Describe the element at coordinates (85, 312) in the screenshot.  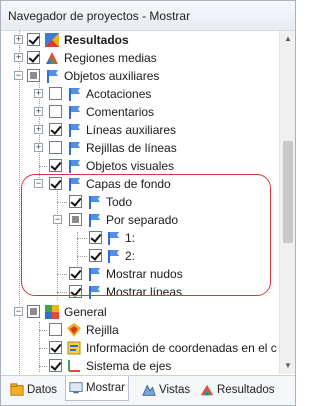
I see `tree-item-label: General` at that location.